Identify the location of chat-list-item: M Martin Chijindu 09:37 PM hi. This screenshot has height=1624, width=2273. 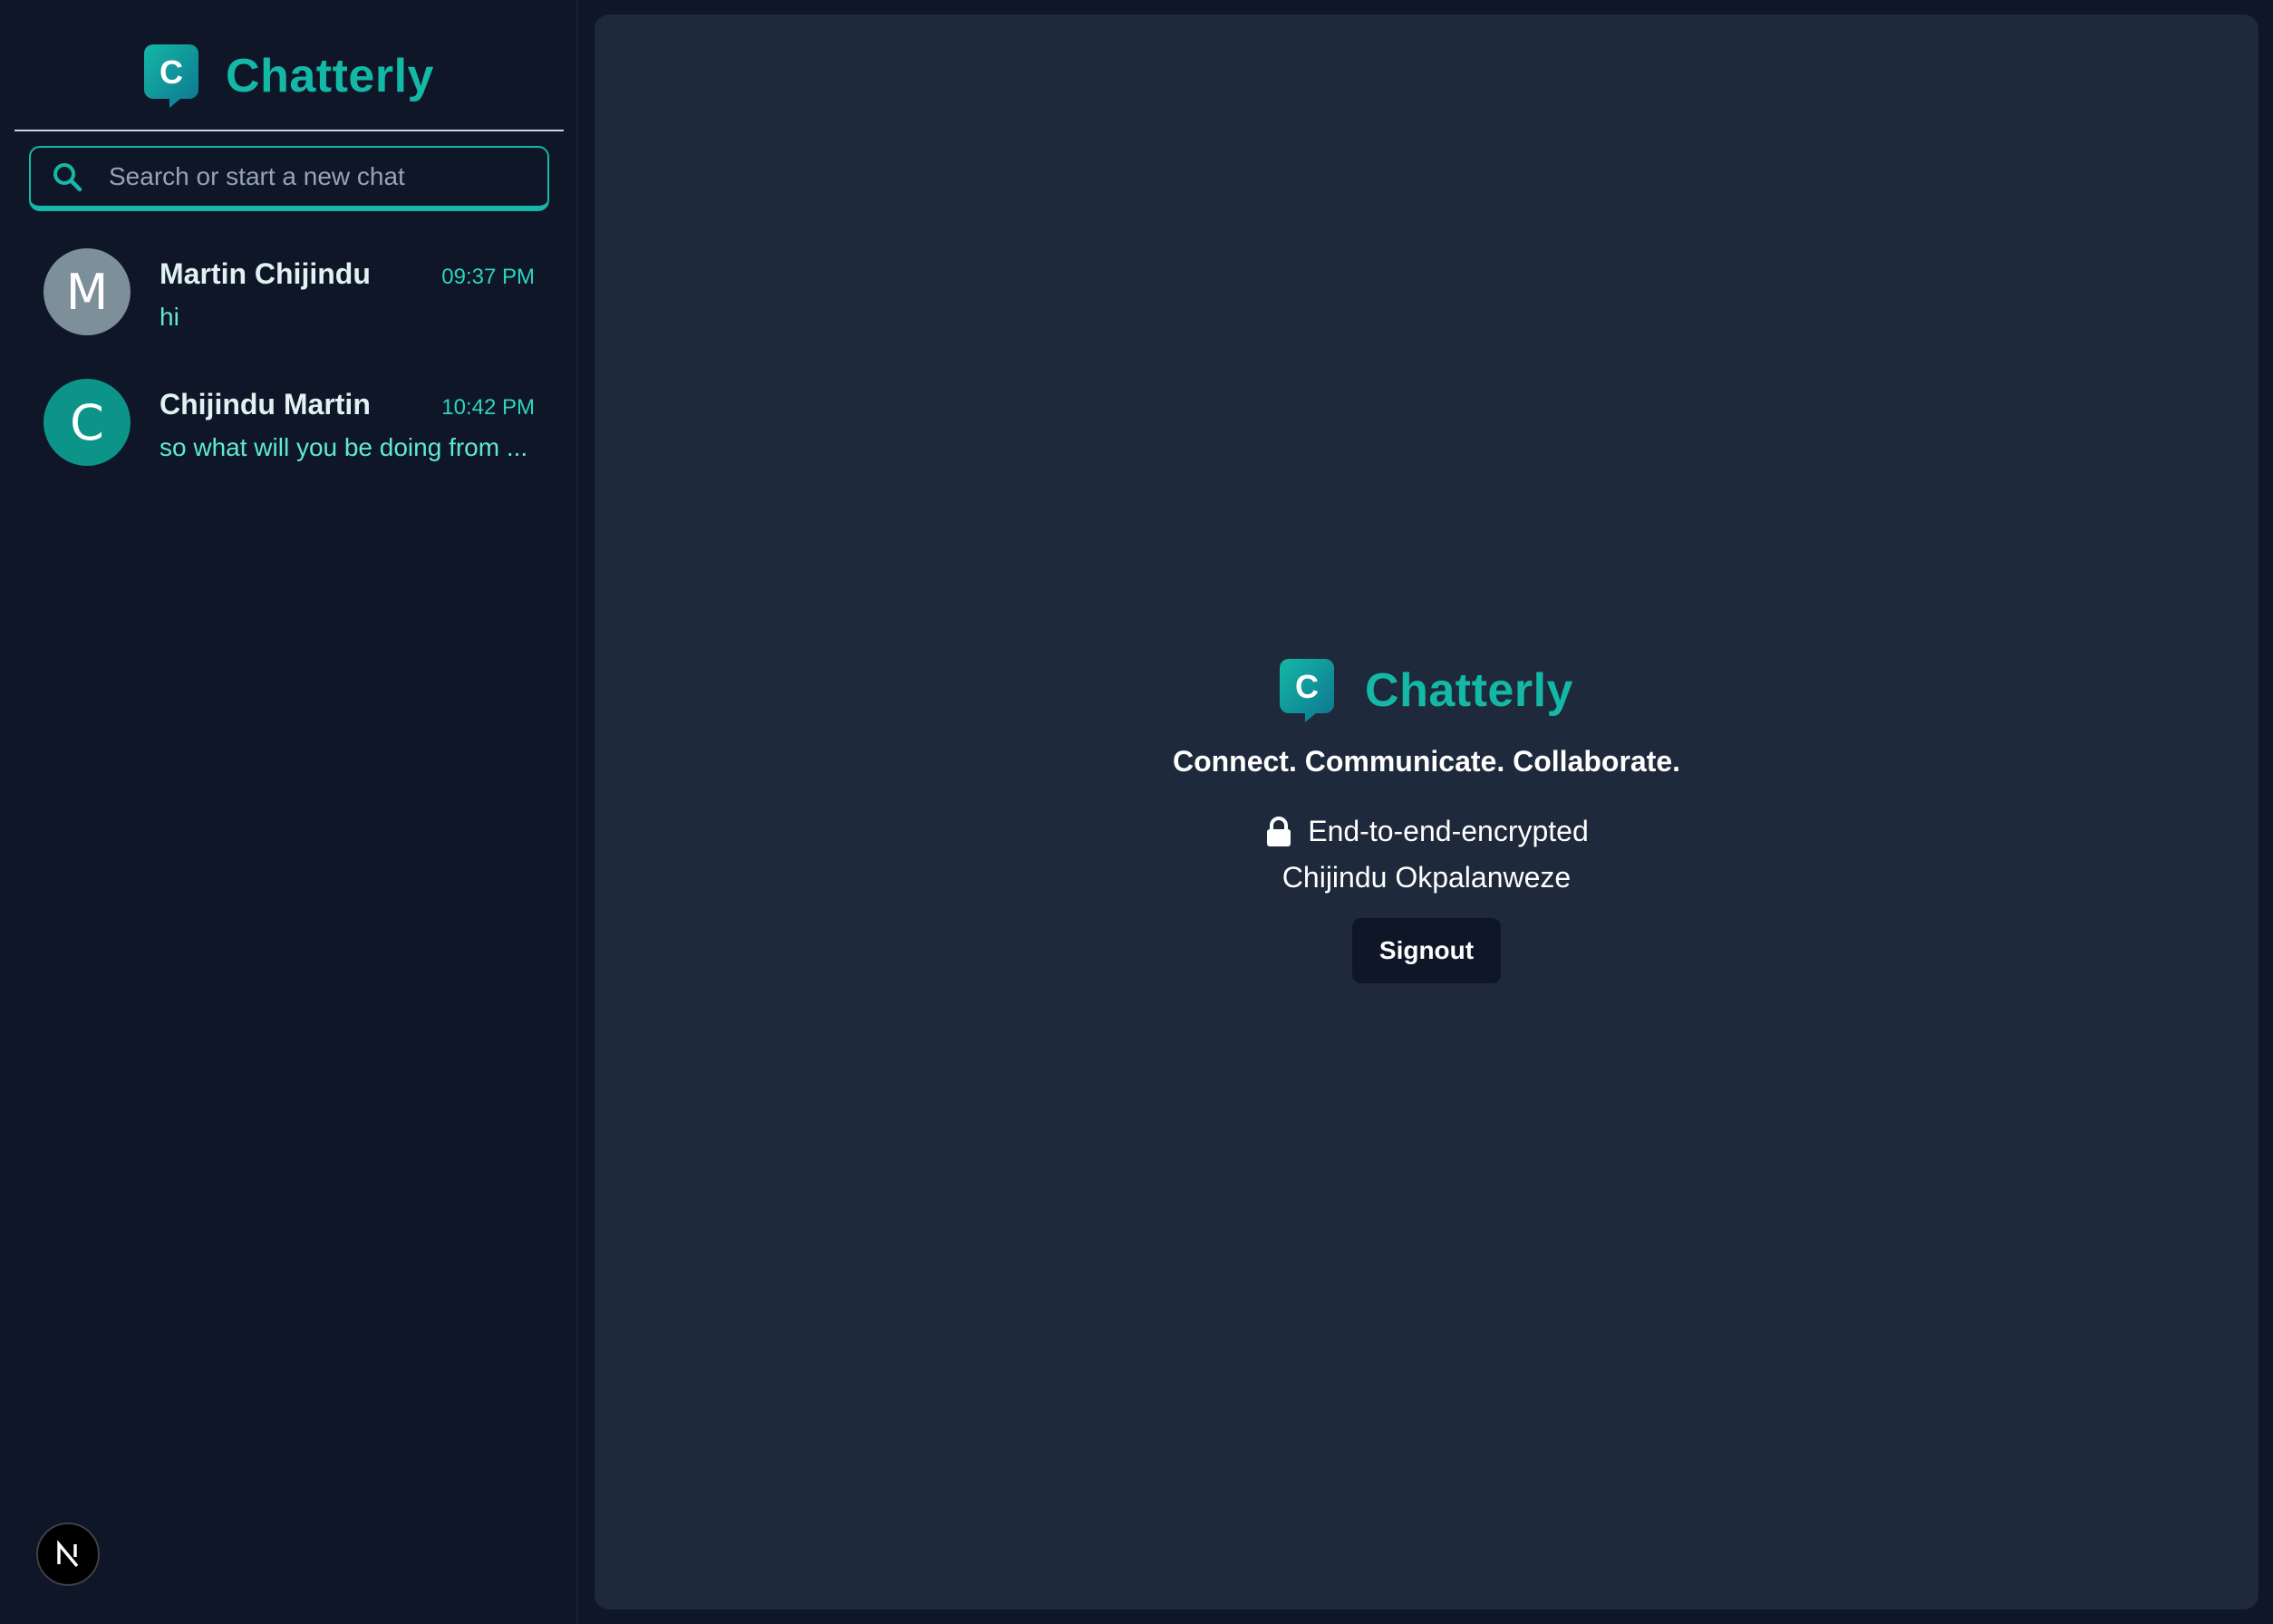
(289, 302).